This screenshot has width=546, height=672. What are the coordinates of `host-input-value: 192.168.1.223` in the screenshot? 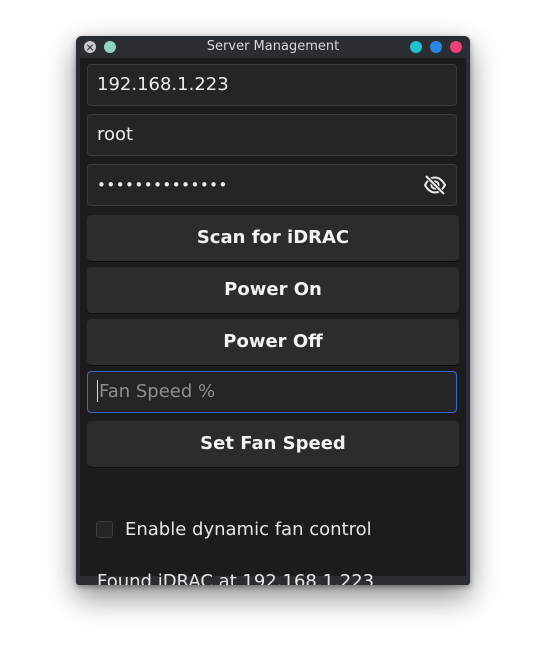 It's located at (163, 84).